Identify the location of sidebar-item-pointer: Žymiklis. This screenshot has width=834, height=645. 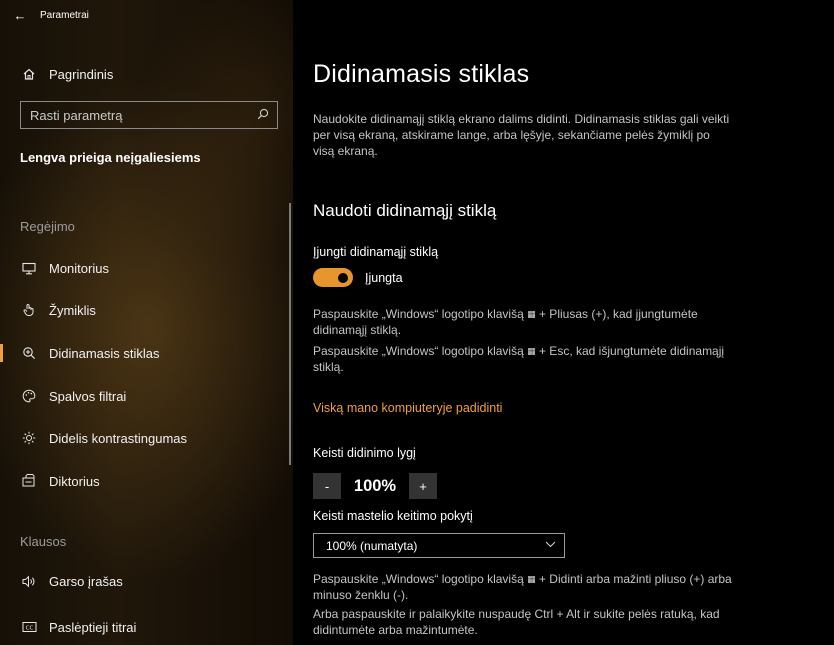
(146, 310).